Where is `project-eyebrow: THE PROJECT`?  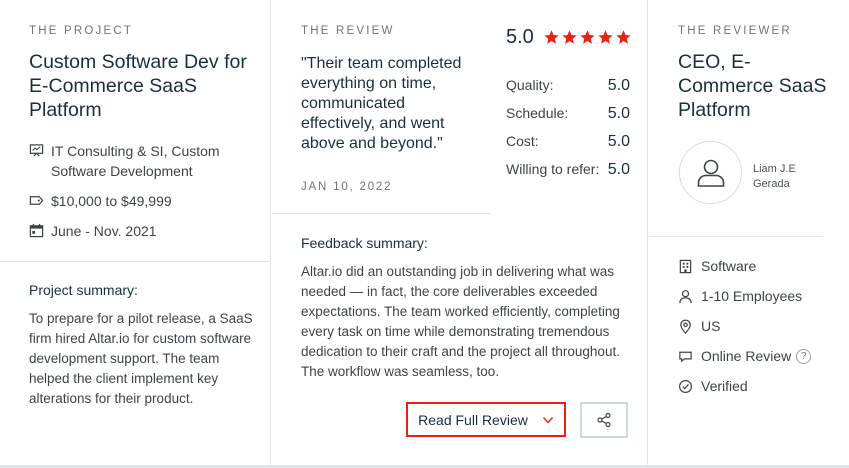 project-eyebrow: THE PROJECT is located at coordinates (81, 31).